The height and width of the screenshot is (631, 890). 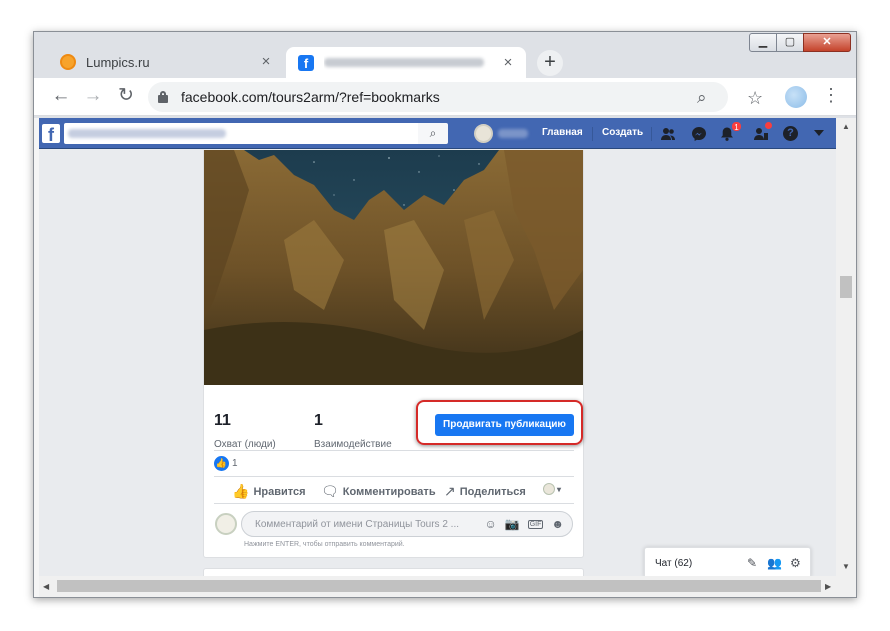 What do you see at coordinates (393, 572) in the screenshot?
I see `next-post-card` at bounding box center [393, 572].